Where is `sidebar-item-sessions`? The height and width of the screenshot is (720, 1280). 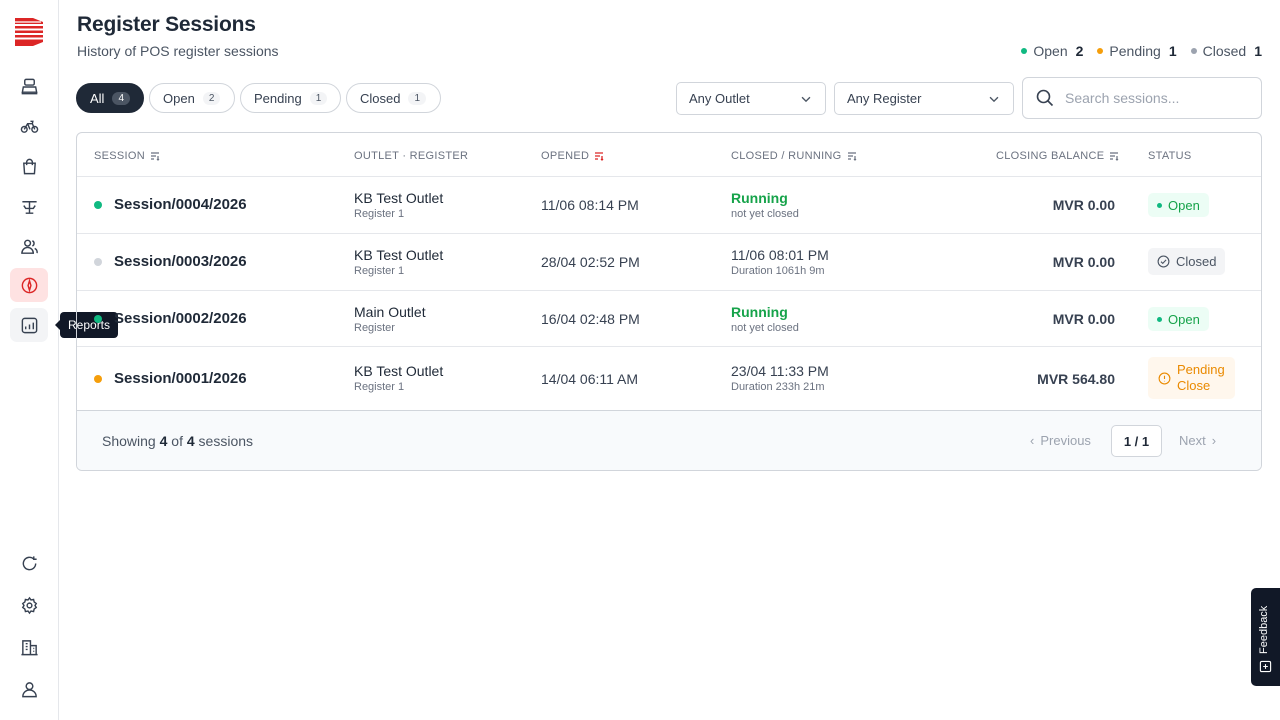
sidebar-item-sessions is located at coordinates (29, 285).